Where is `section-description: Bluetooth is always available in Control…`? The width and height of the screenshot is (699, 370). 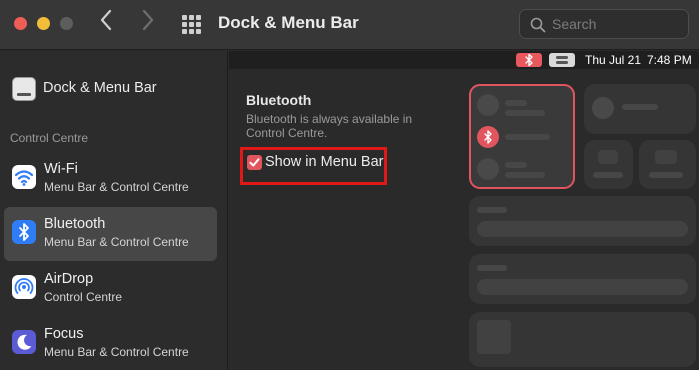
section-description: Bluetooth is always available in Control… is located at coordinates (329, 126).